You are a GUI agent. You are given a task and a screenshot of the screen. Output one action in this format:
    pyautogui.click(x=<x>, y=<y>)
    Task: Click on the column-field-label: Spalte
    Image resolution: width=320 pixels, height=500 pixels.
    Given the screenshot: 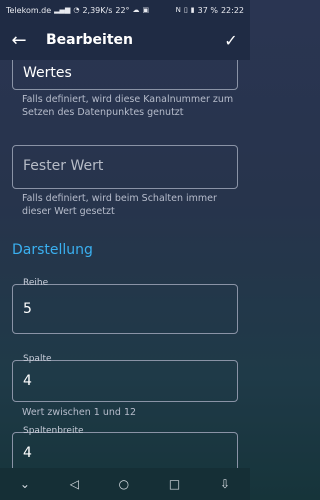 What is the action you would take?
    pyautogui.click(x=37, y=359)
    